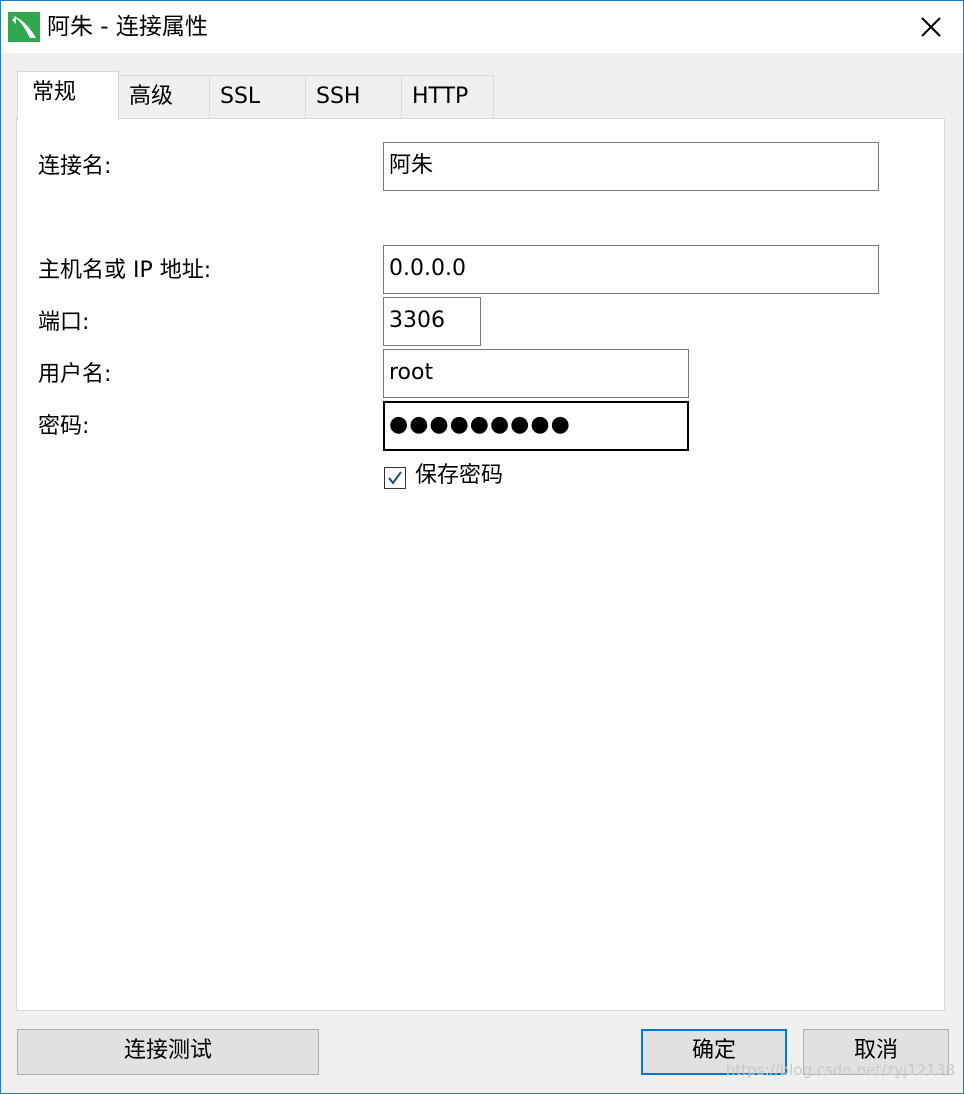 The height and width of the screenshot is (1094, 964). I want to click on tab-ssl: SSL, so click(257, 97).